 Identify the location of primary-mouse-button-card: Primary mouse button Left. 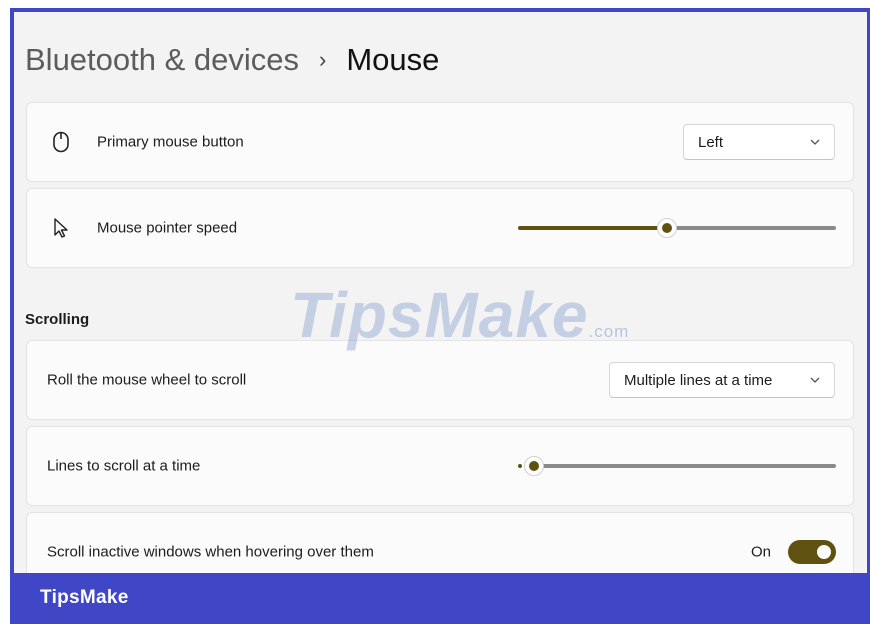
(440, 142).